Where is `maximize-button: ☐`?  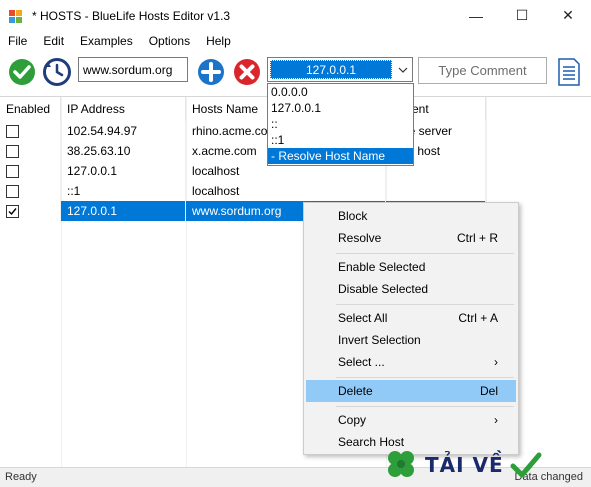
maximize-button: ☐ is located at coordinates (522, 15).